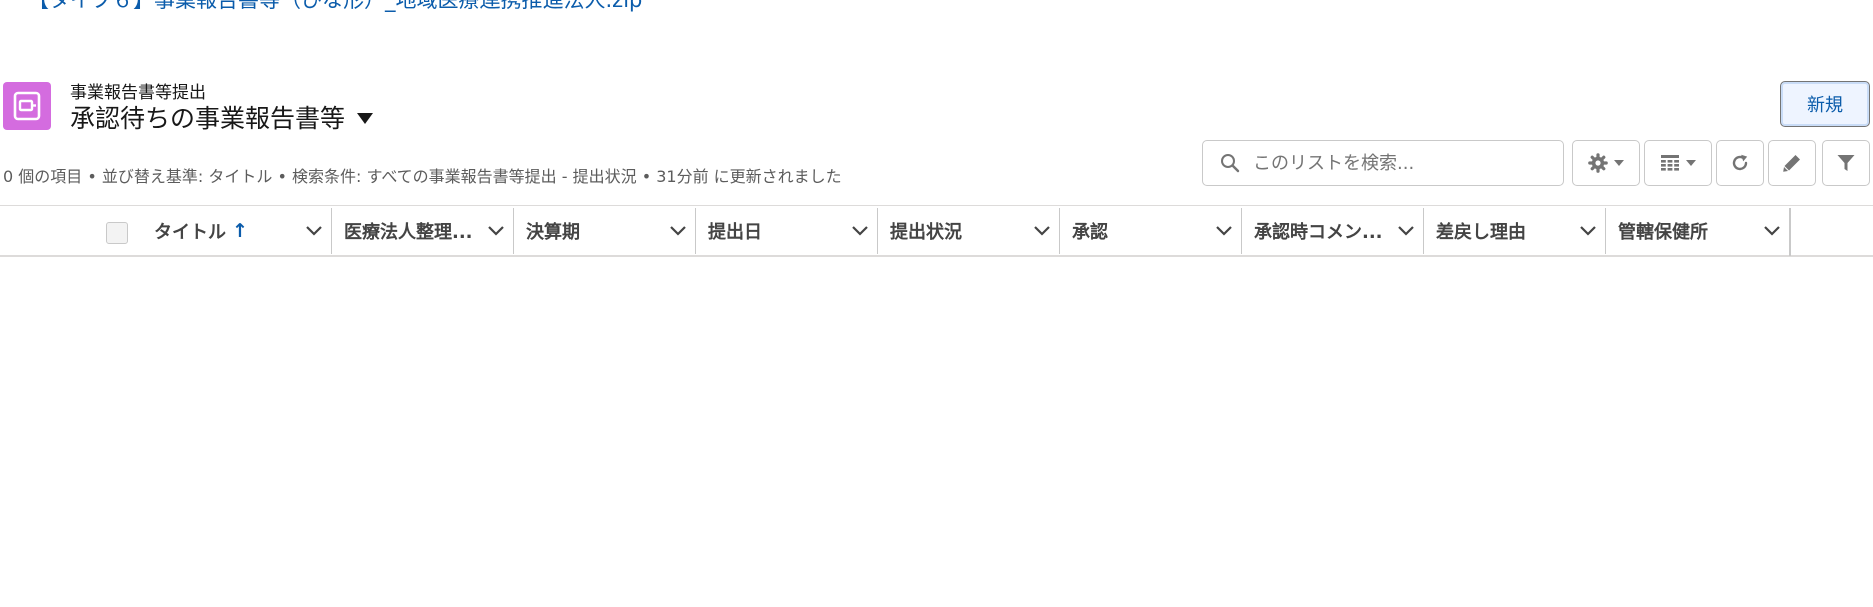 The width and height of the screenshot is (1873, 607). I want to click on column-header-fiscal-period: 決算期, so click(605, 231).